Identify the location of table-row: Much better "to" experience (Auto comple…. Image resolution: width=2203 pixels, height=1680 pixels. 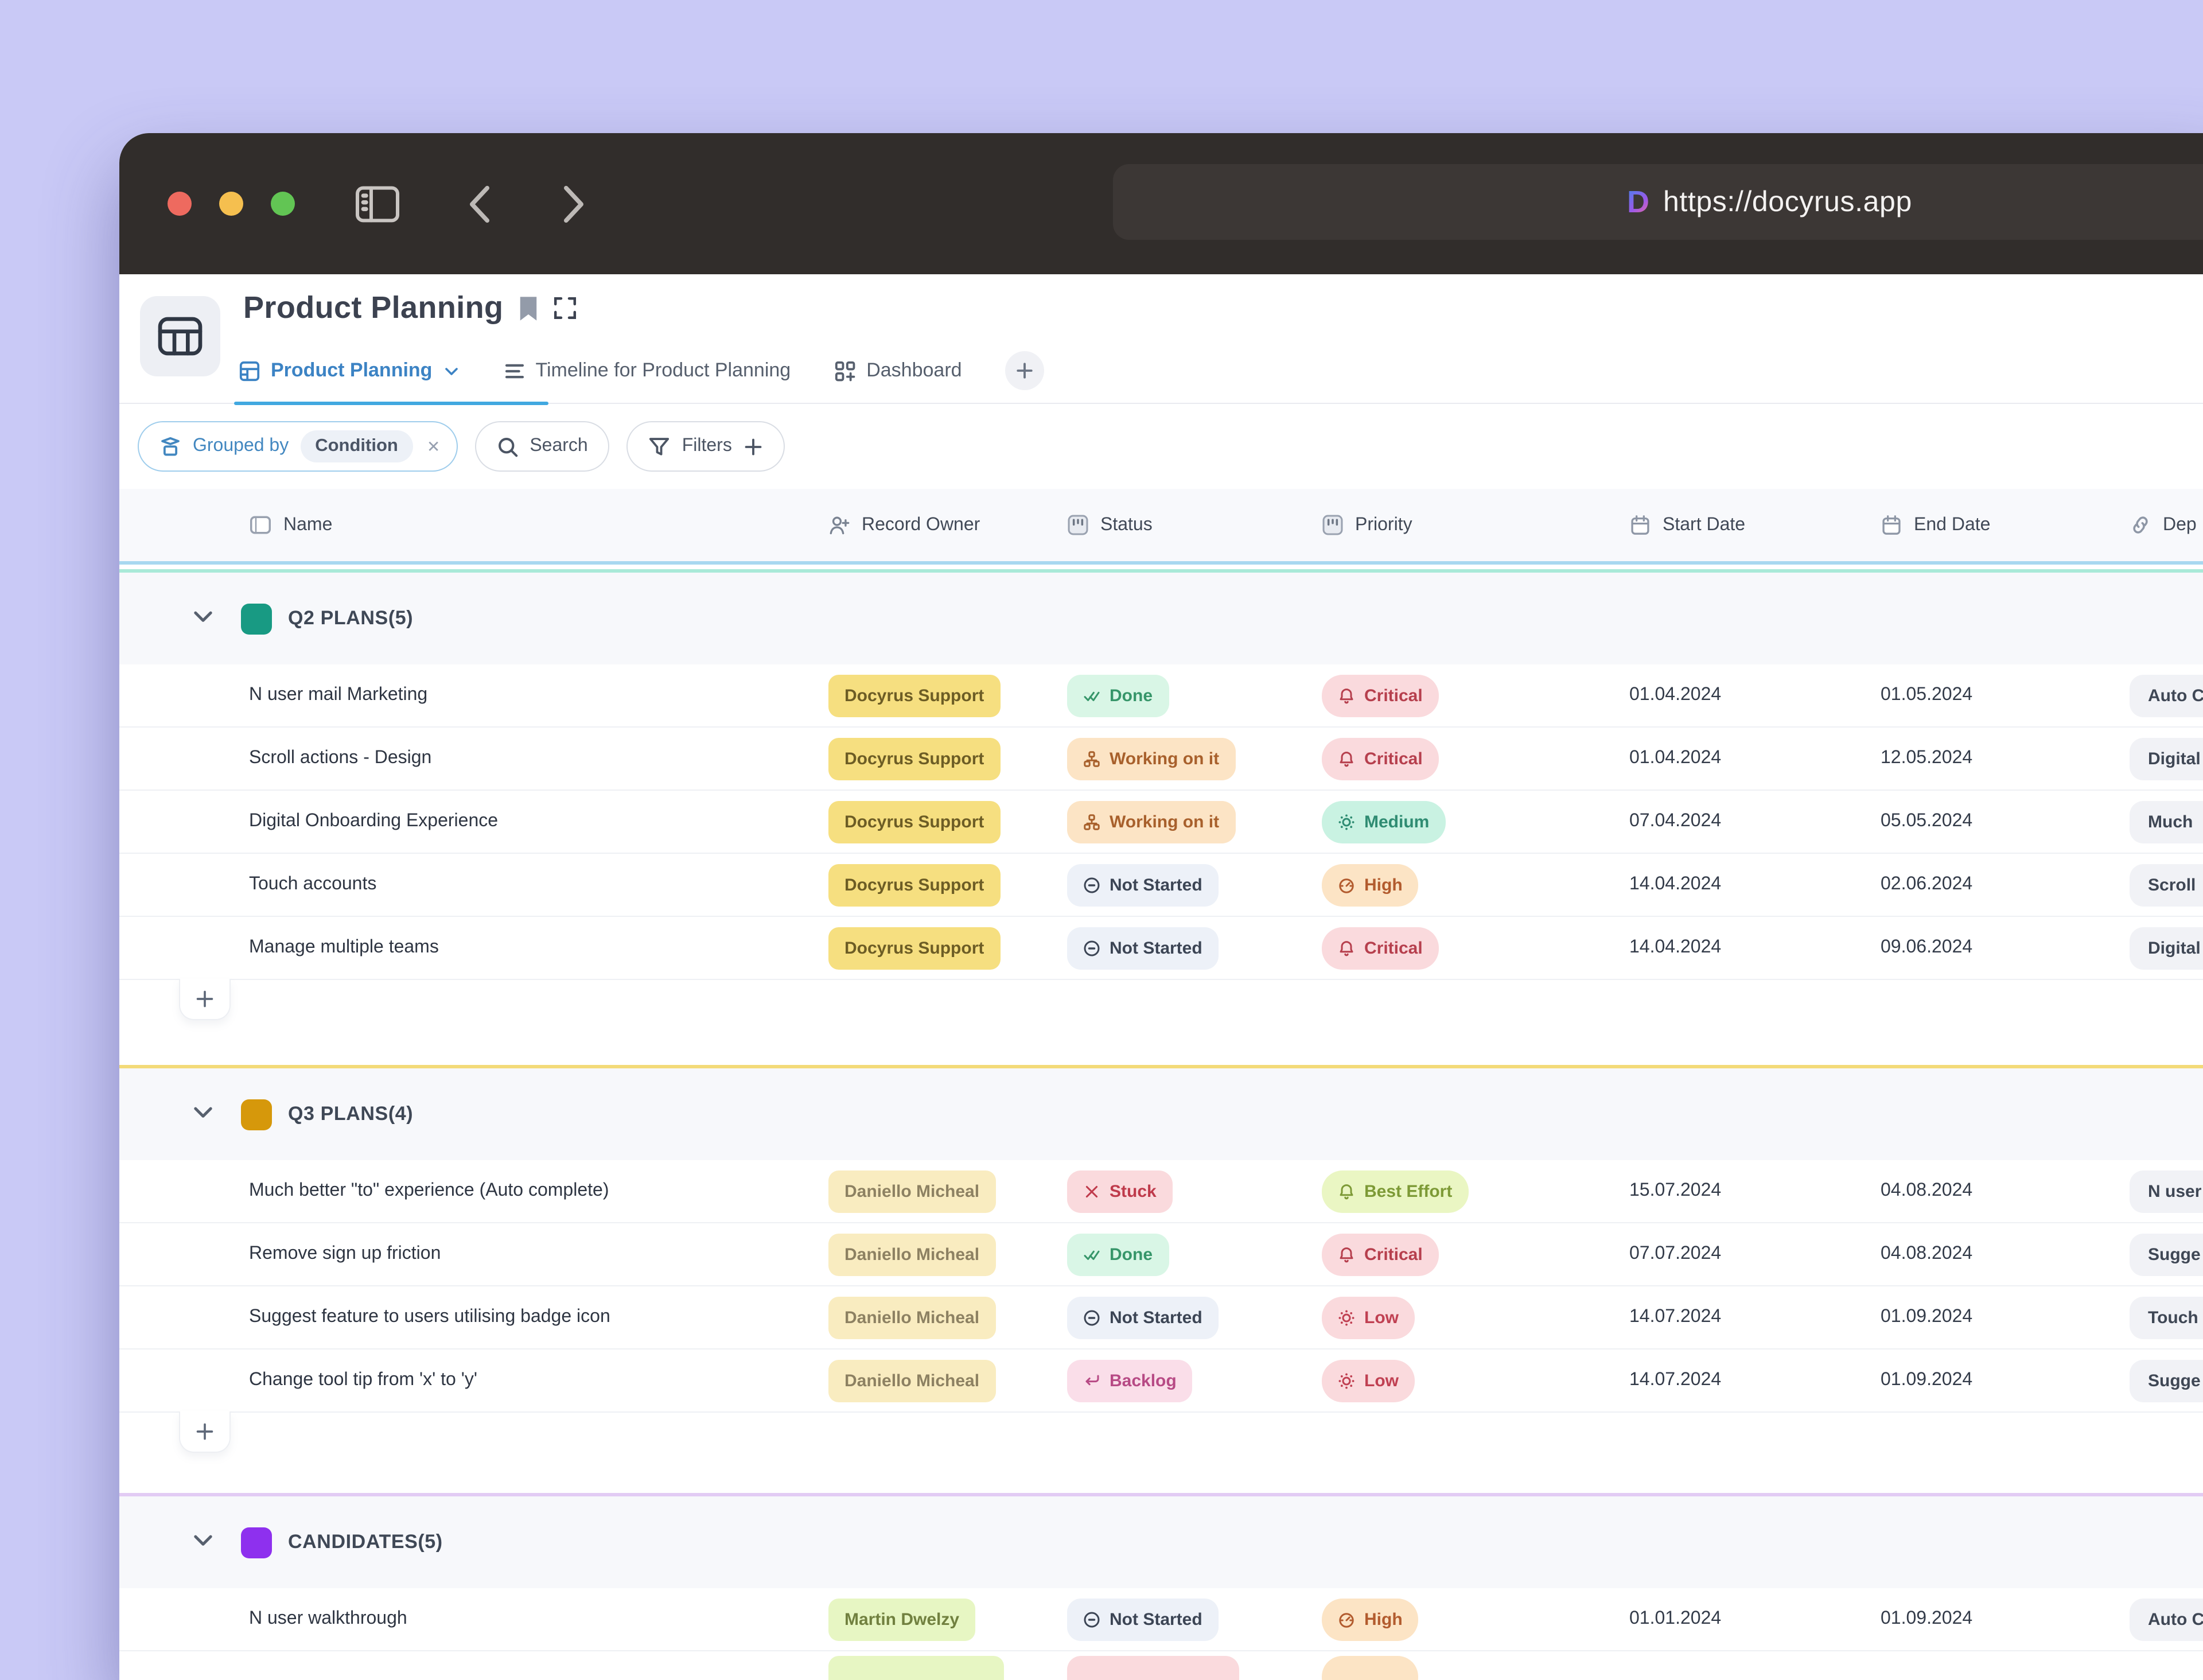
(1161, 1191).